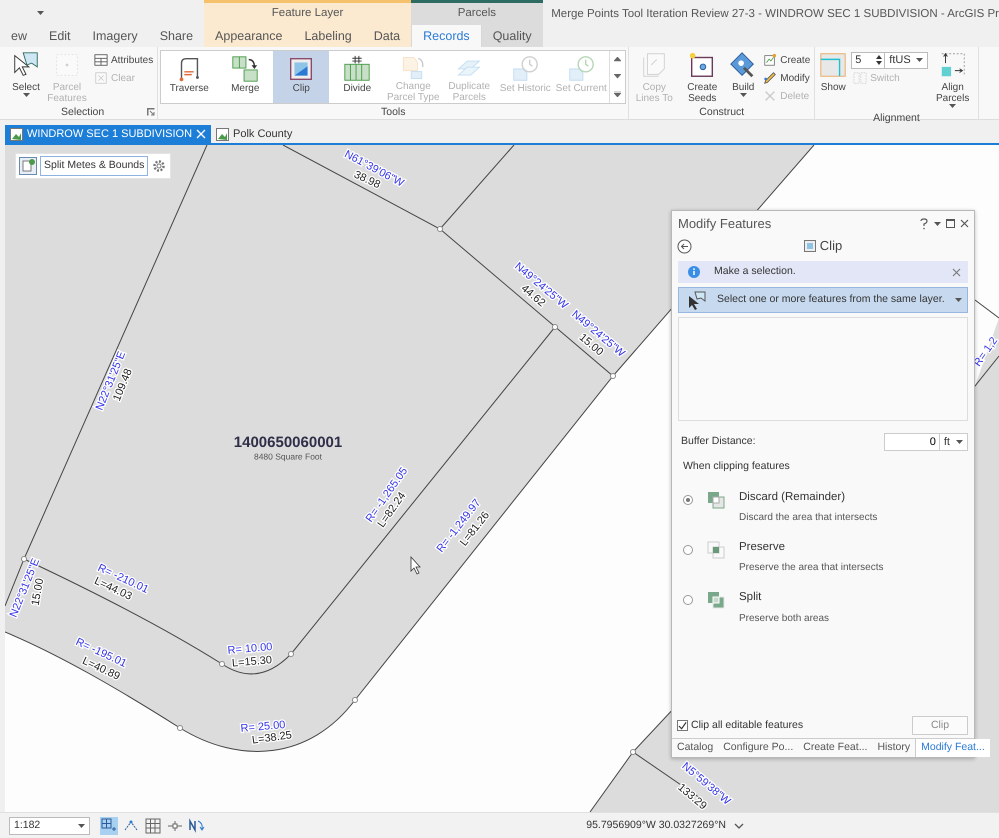 Image resolution: width=999 pixels, height=838 pixels. I want to click on selection-dropdown: Select one or more features from the same layer., so click(823, 300).